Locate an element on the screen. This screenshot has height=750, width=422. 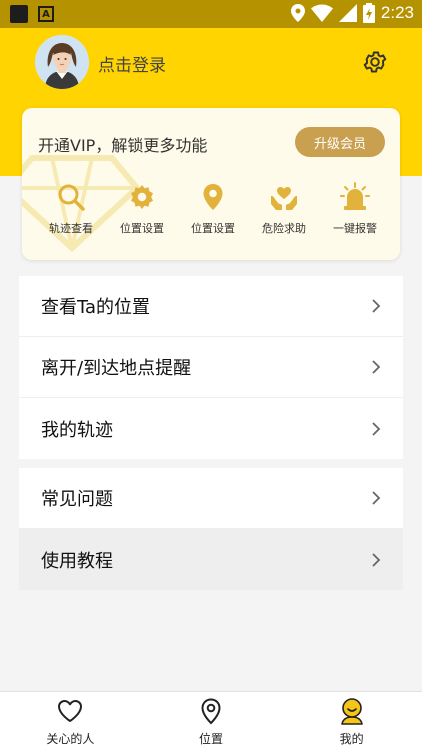
alarm-light-icon is located at coordinates (355, 196).